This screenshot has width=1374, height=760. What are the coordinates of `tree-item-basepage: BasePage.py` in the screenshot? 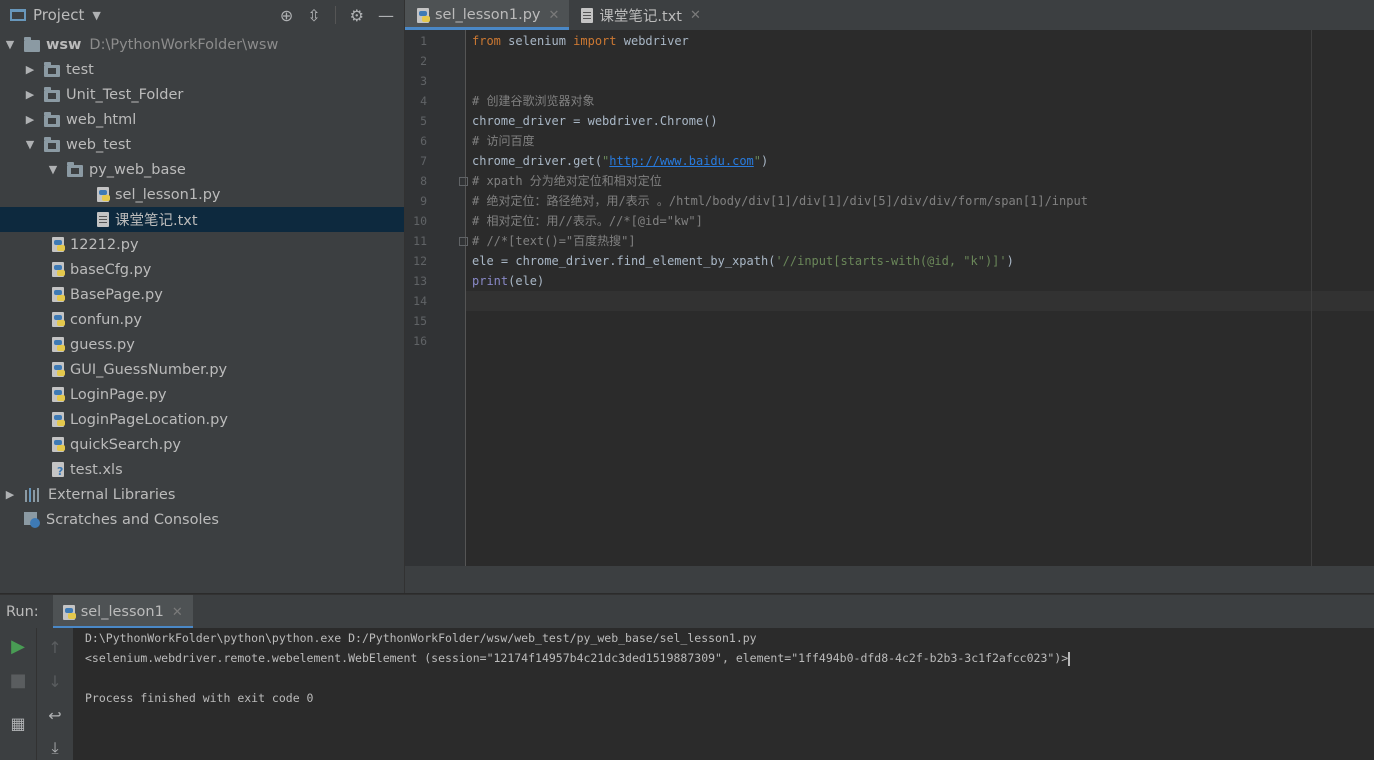 It's located at (202, 294).